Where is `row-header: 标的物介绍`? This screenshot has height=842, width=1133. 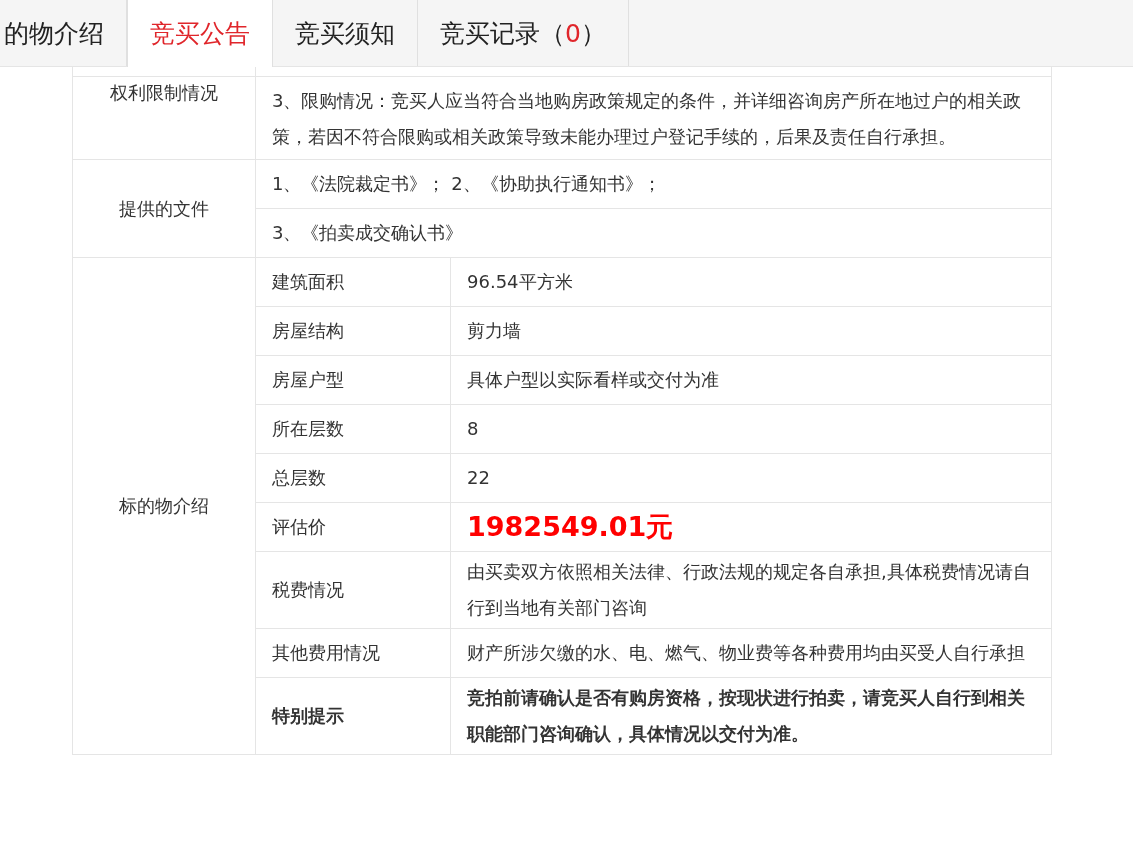
row-header: 标的物介绍 is located at coordinates (164, 506).